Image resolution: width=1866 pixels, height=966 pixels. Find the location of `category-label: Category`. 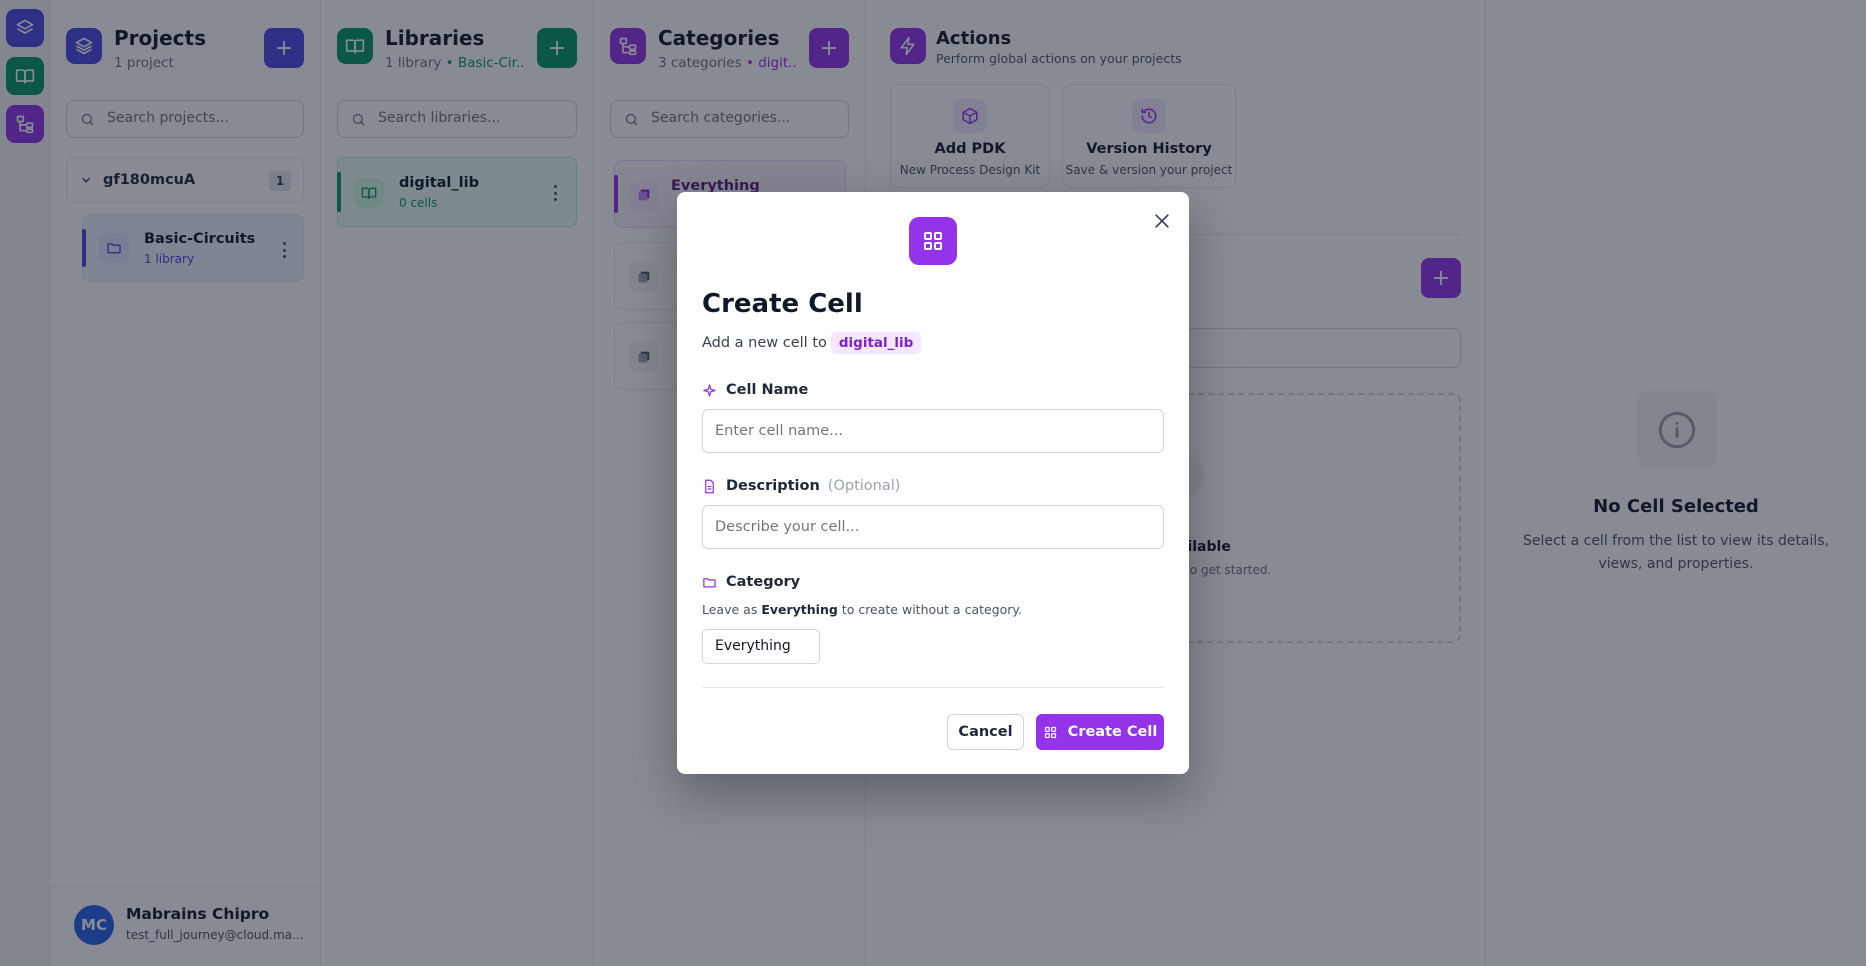

category-label: Category is located at coordinates (751, 582).